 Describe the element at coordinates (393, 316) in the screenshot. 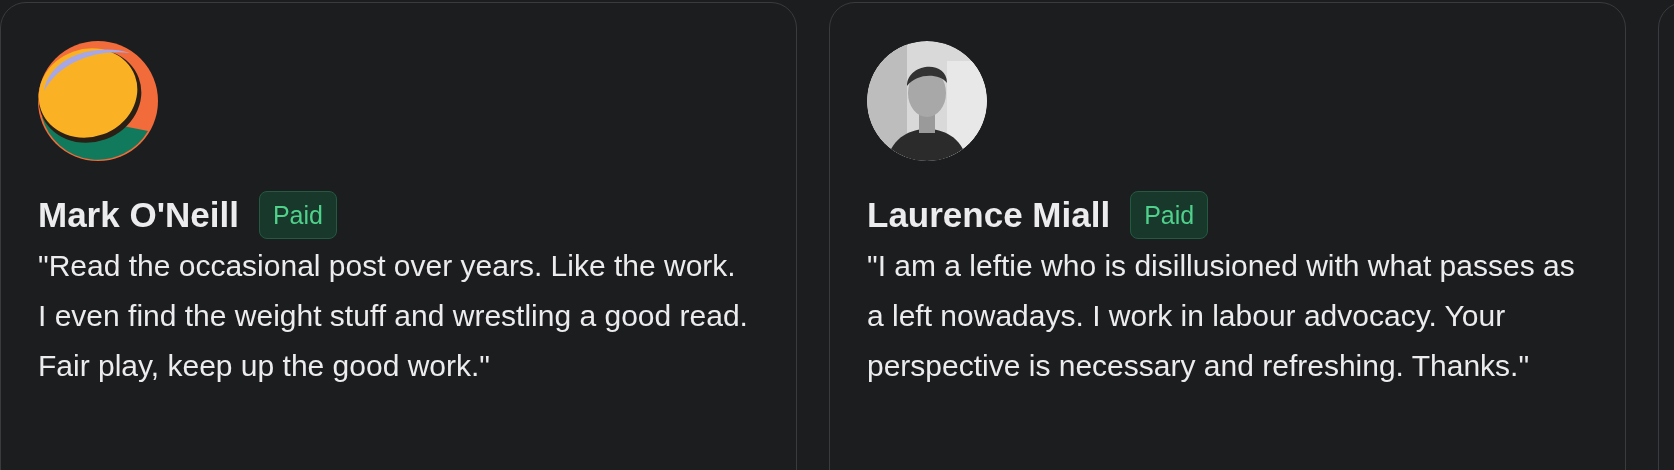

I see `testimonial-quote: "Read the occasional post over years. Like the work. I even find the weight stuff and wrestling a good read. Fair play, keep up the good work."` at that location.